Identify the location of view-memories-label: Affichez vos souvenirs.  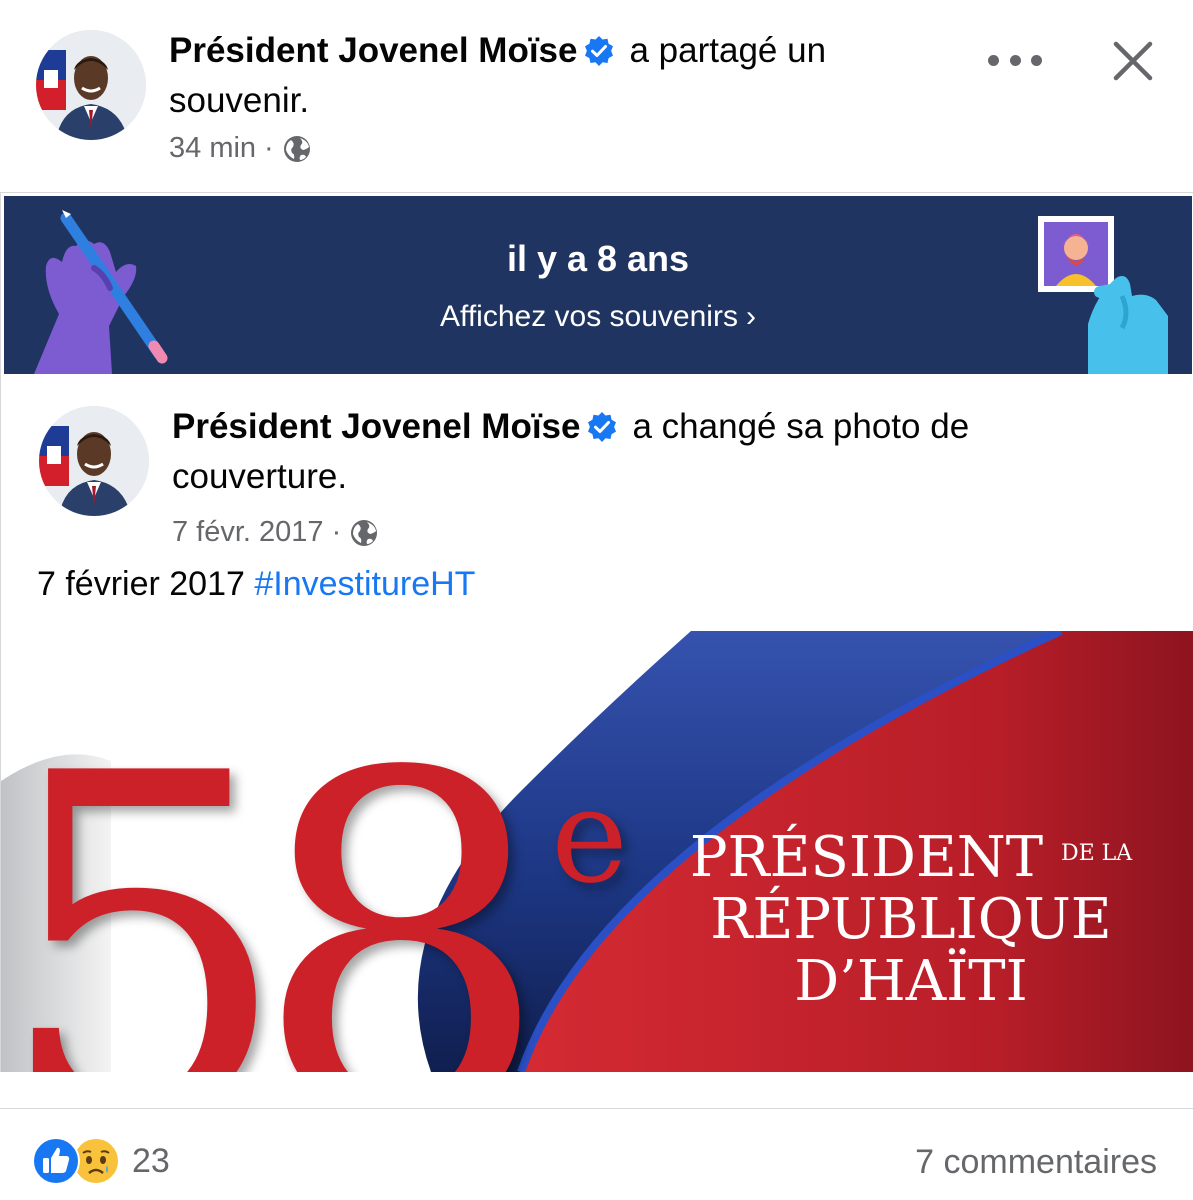
(589, 316).